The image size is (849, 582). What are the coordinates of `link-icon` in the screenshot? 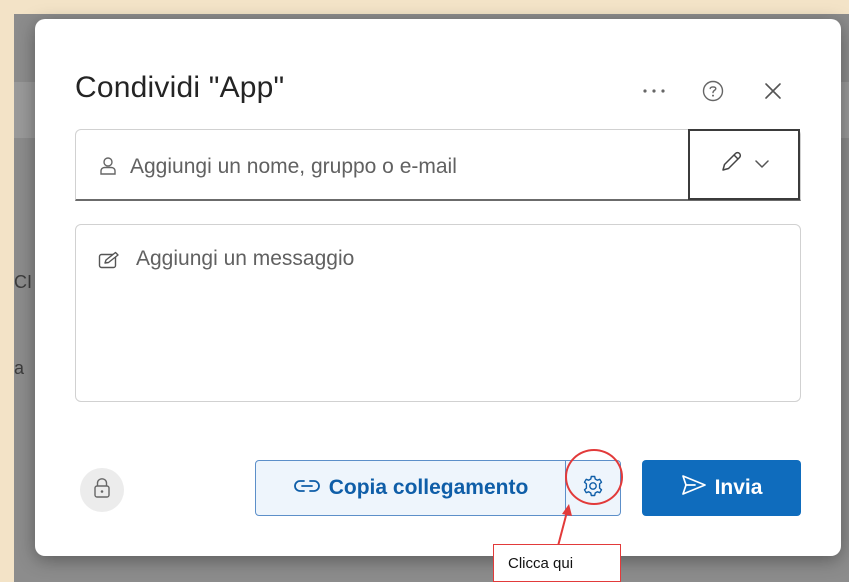 It's located at (307, 488).